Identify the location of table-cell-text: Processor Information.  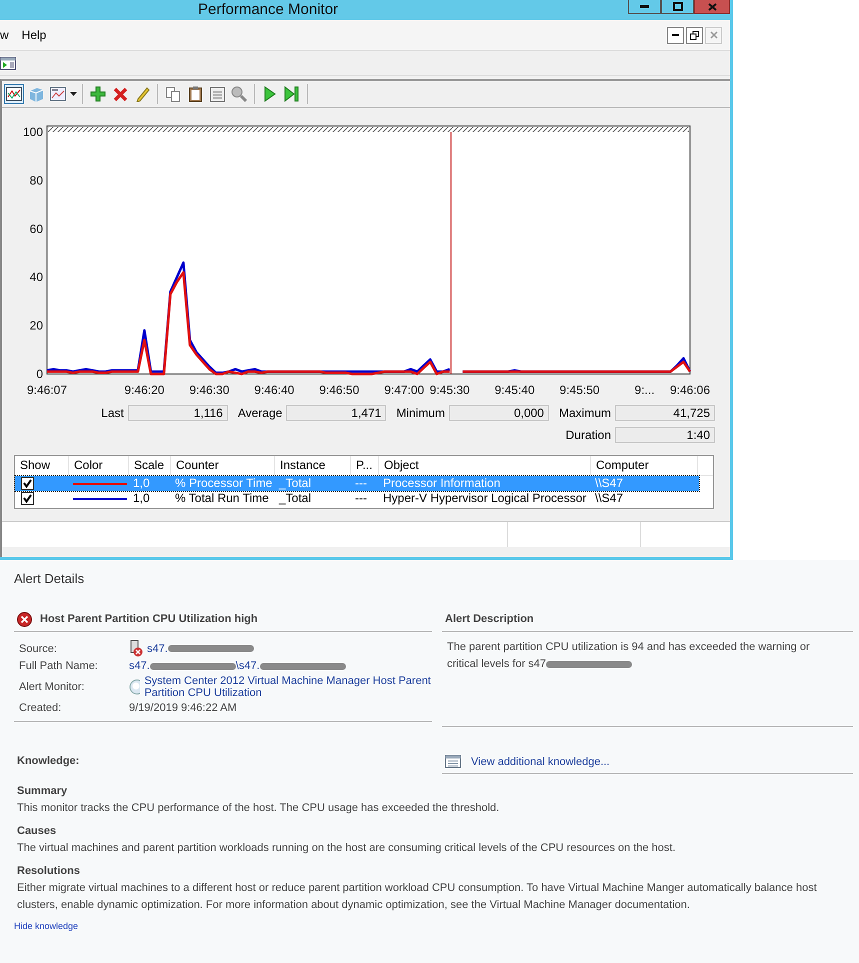
(442, 483).